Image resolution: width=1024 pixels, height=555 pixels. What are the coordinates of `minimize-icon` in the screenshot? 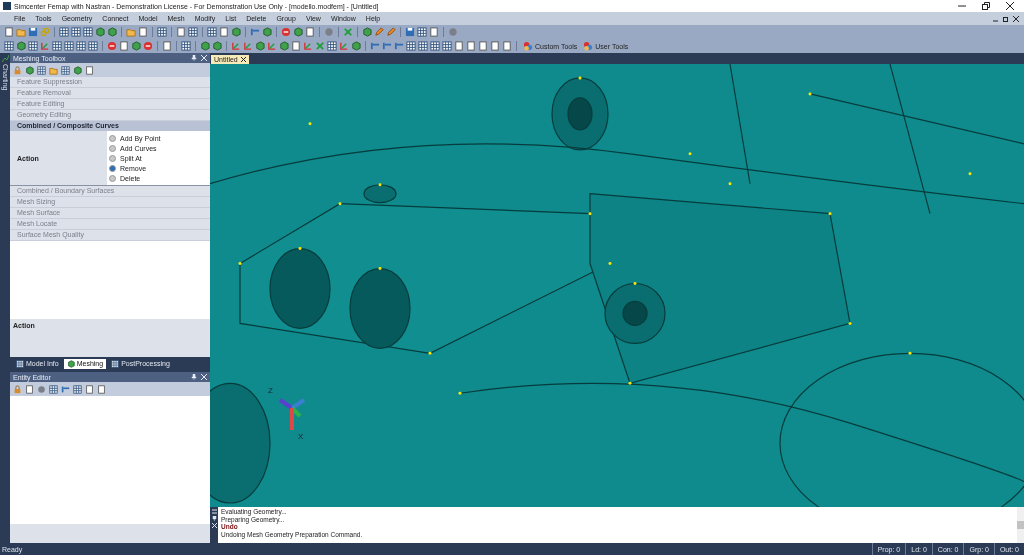 It's located at (962, 6).